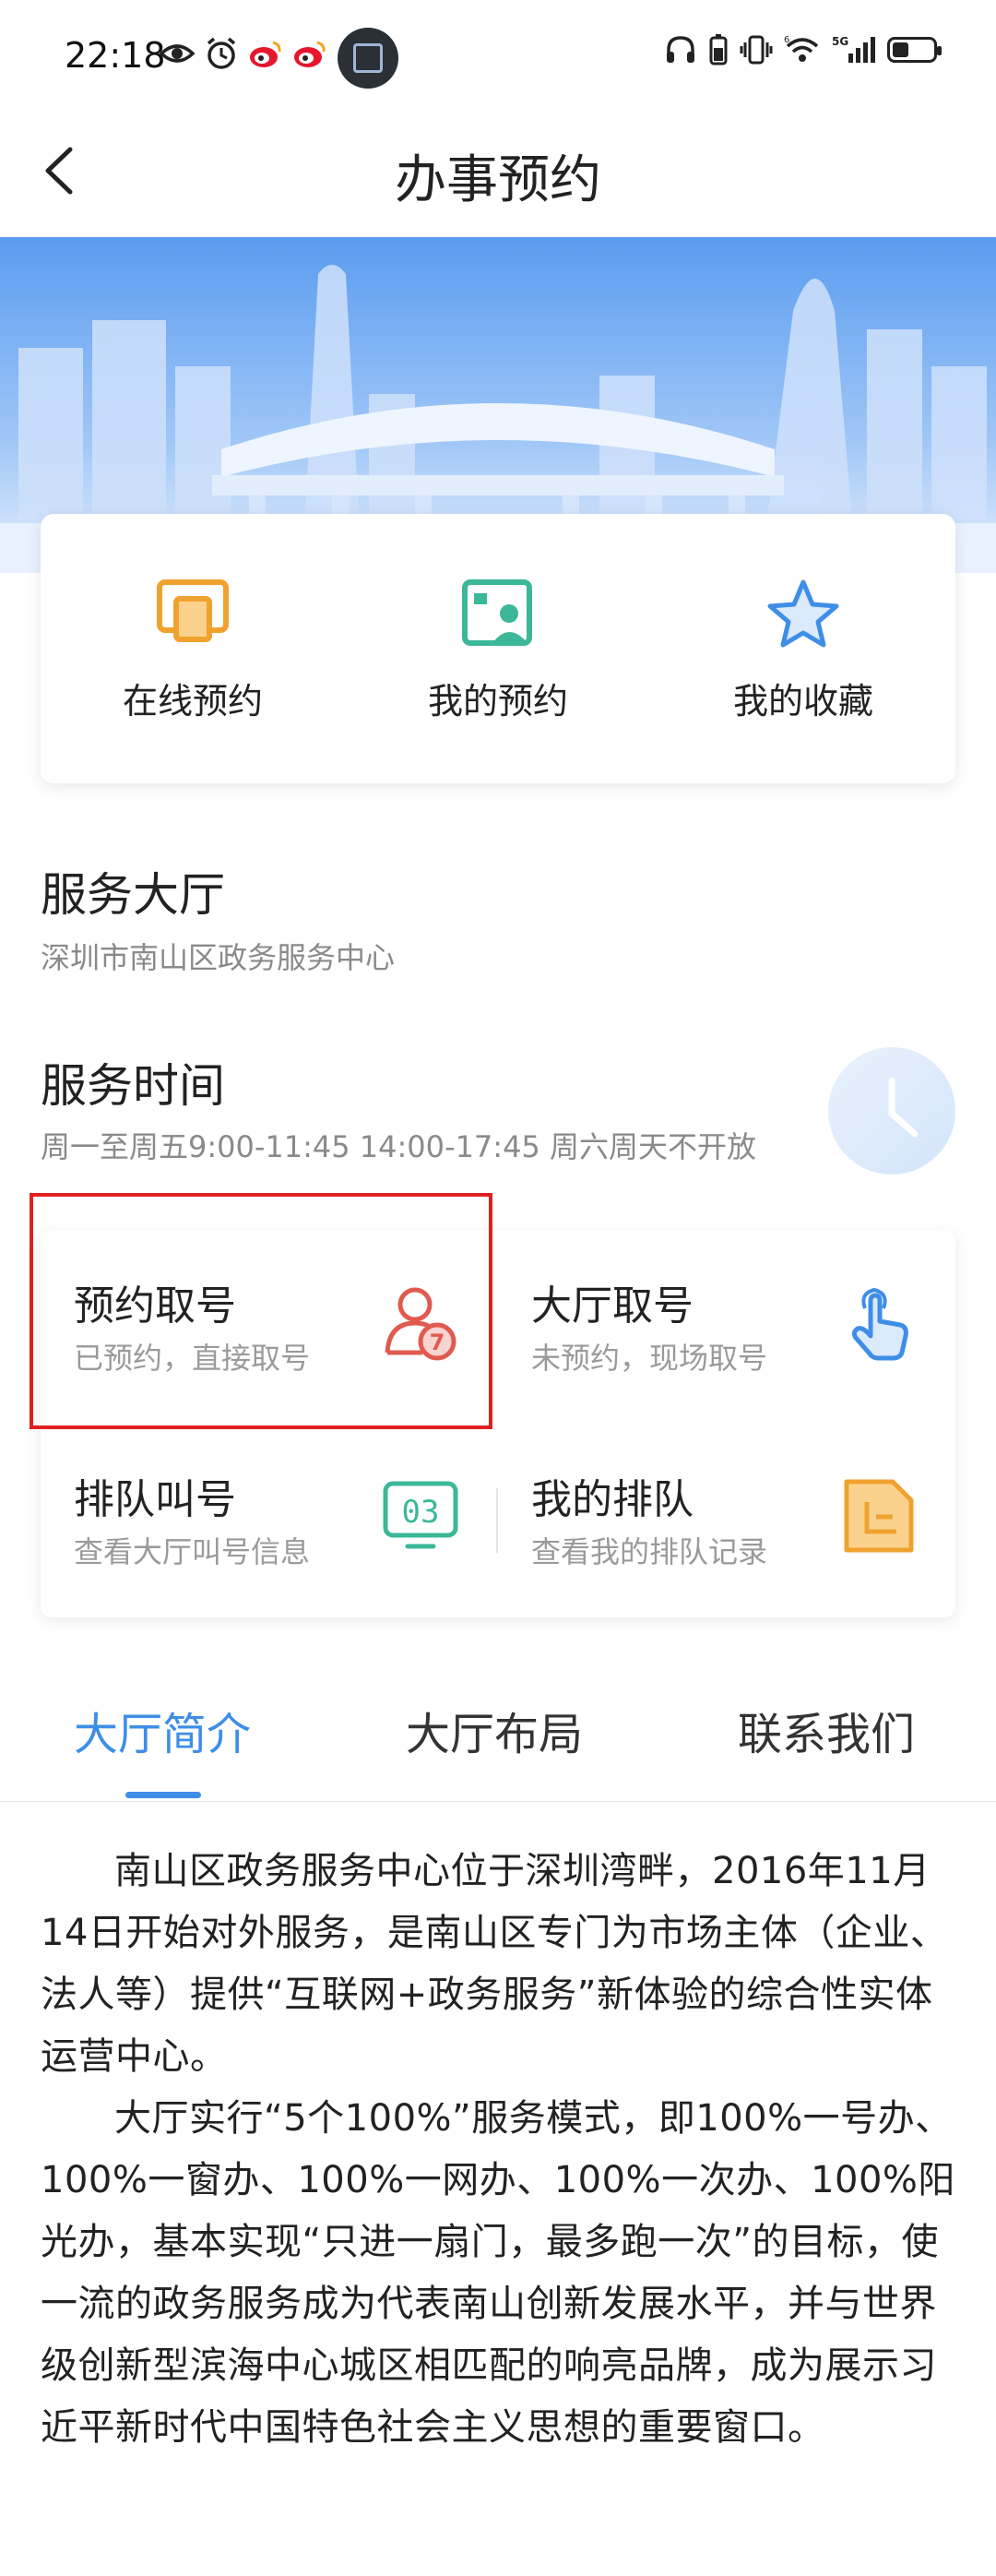 Image resolution: width=996 pixels, height=2576 pixels. What do you see at coordinates (853, 49) in the screenshot?
I see `5g-signal-icon: 5G` at bounding box center [853, 49].